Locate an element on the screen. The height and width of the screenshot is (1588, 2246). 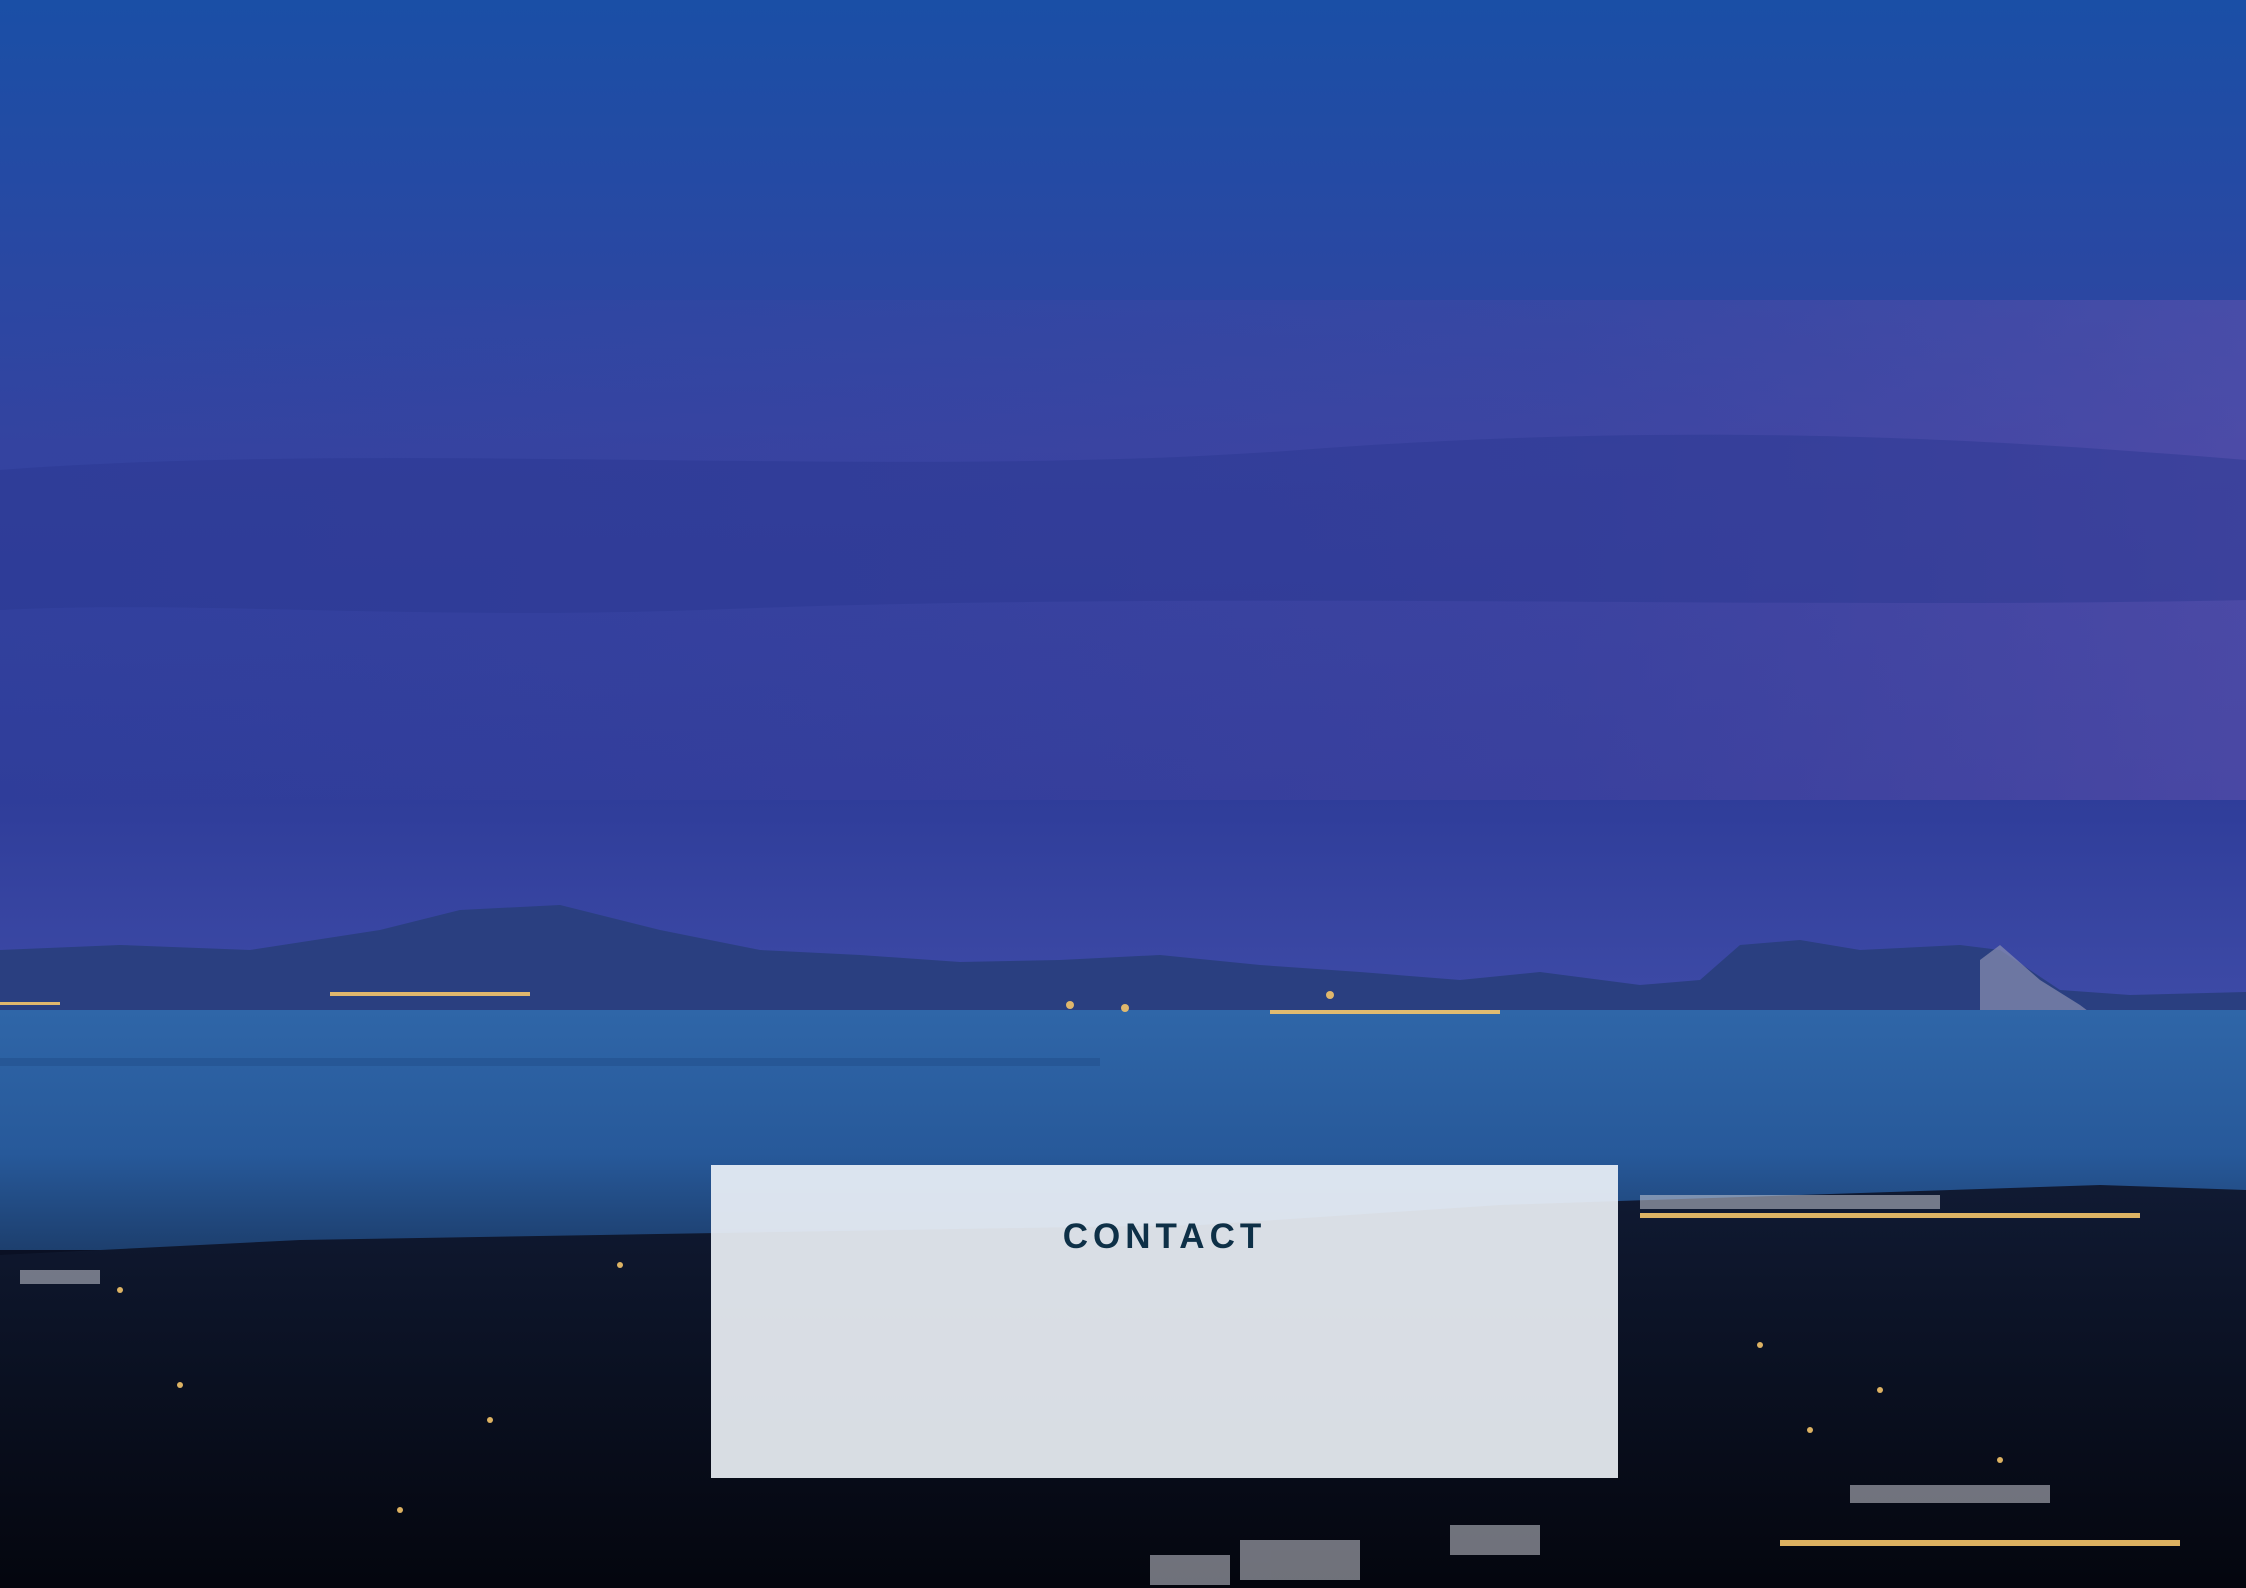
contact-title: CONTACT is located at coordinates (1164, 1236).